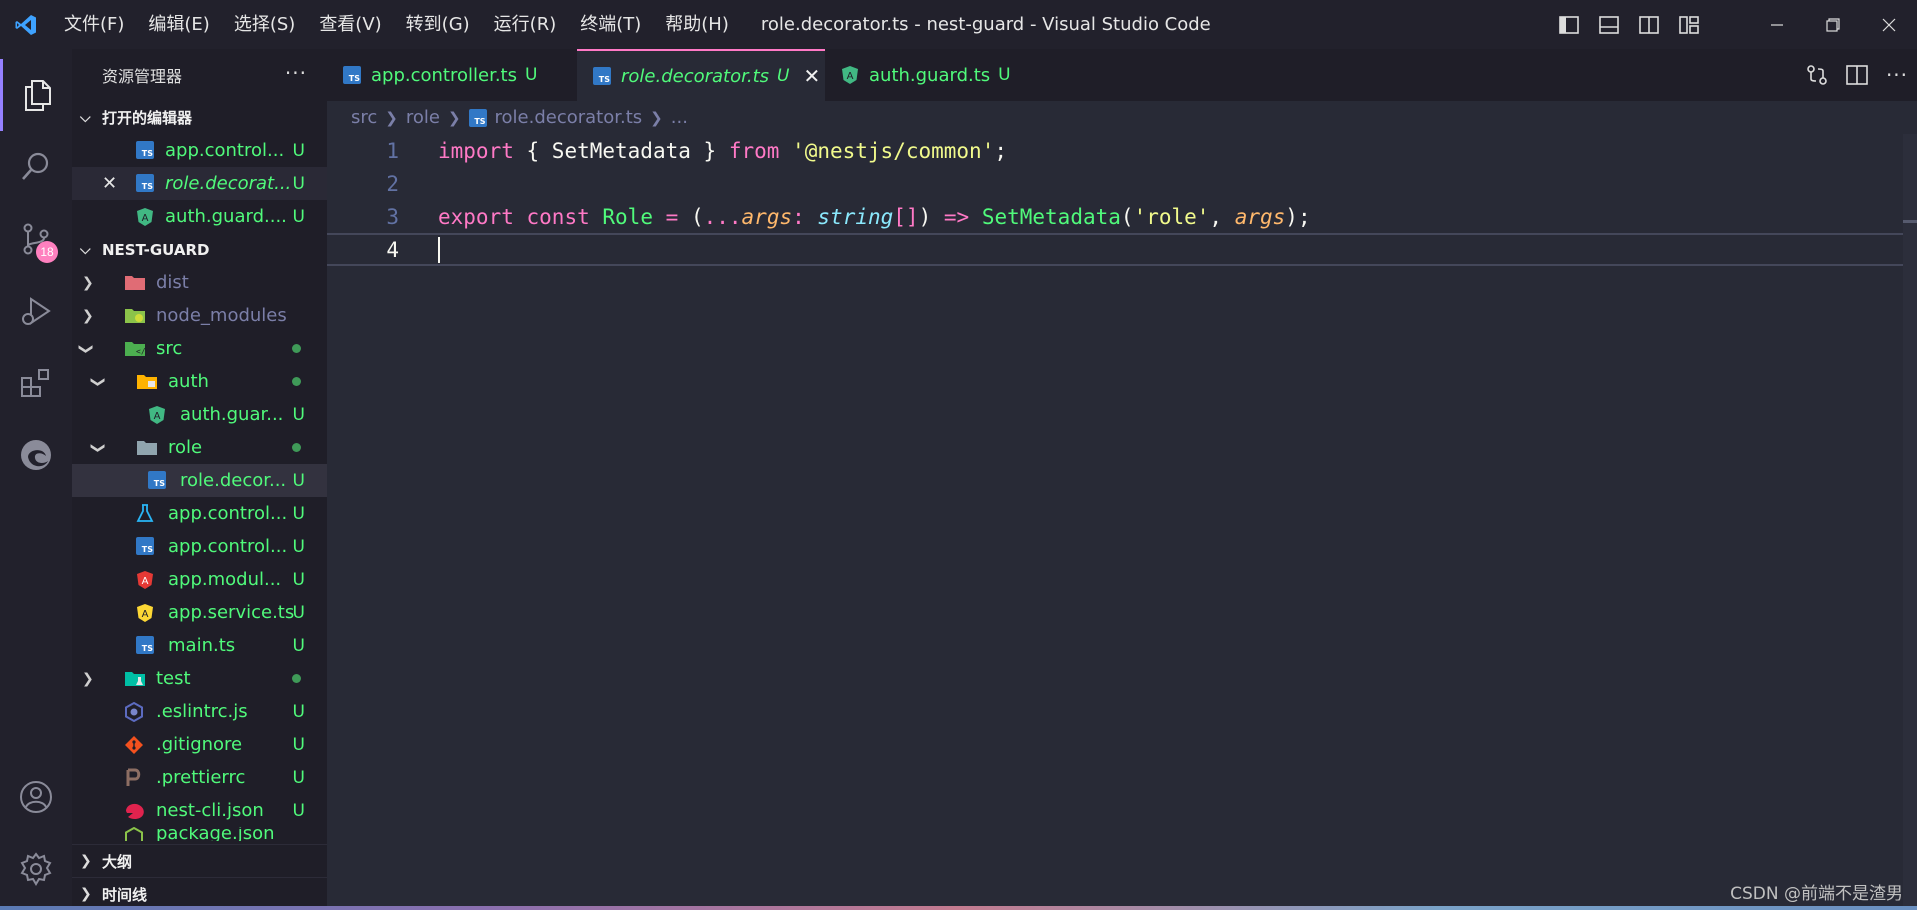 The height and width of the screenshot is (910, 1917). I want to click on activity-bar: 18, so click(36, 479).